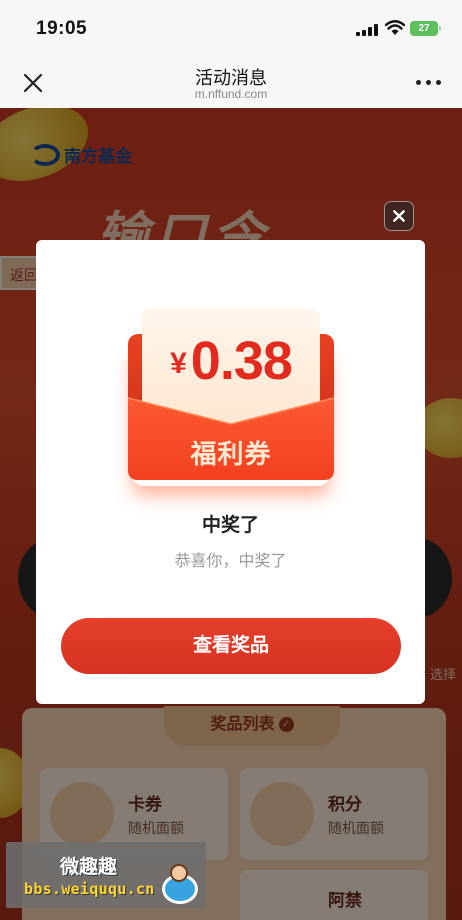 The width and height of the screenshot is (462, 920). I want to click on view-prize-button: 查看奖品, so click(231, 646).